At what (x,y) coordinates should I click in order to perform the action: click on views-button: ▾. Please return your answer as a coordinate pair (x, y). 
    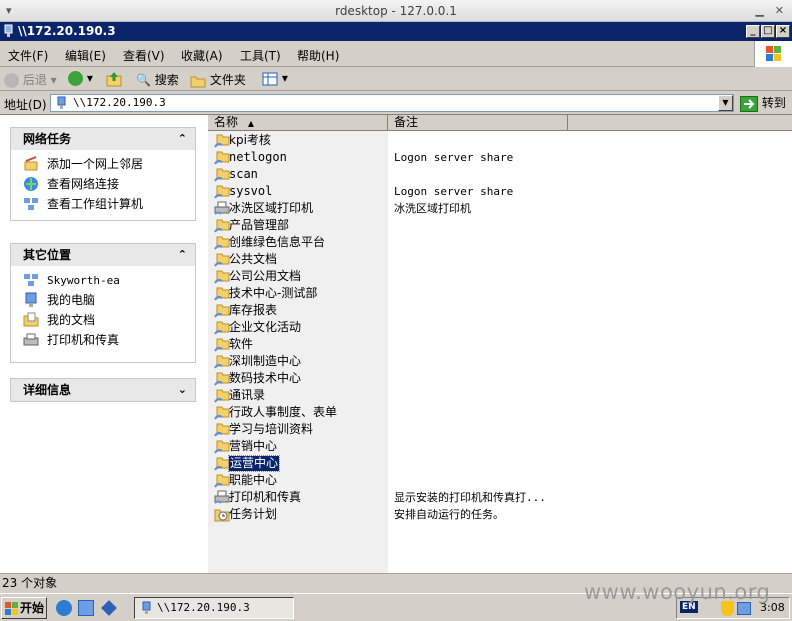
    Looking at the image, I should click on (275, 78).